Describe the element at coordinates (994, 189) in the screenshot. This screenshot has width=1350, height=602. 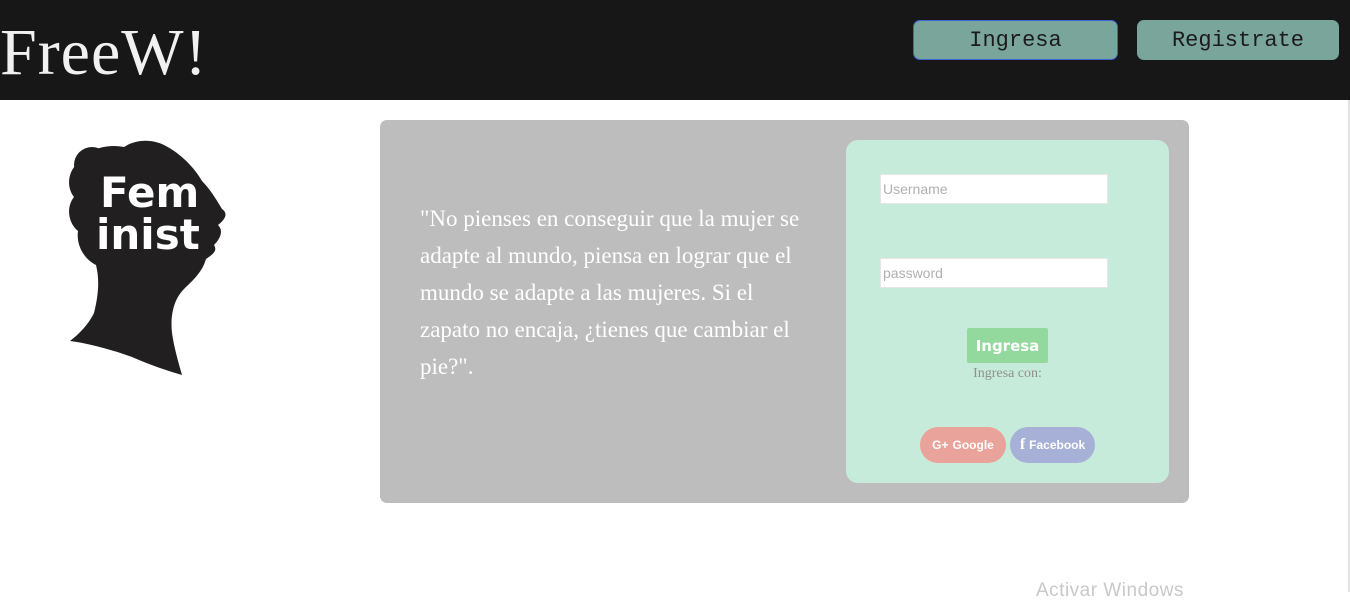
I see `username-input` at that location.